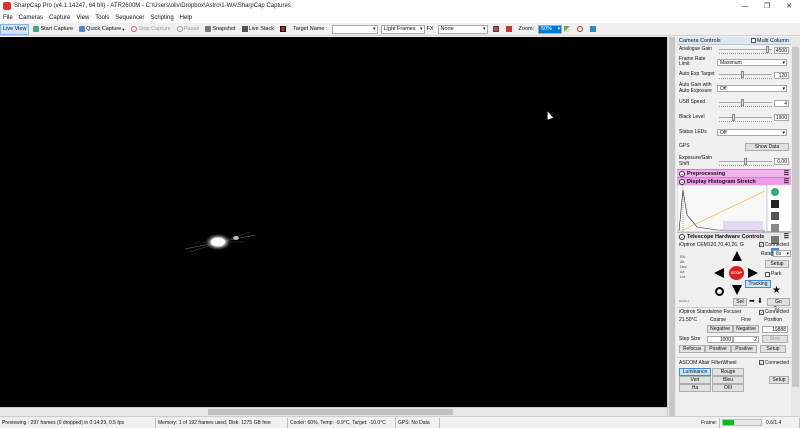 Image resolution: width=800 pixels, height=428 pixels. Describe the element at coordinates (718, 349) in the screenshot. I see `coarse-positive-button: Positive` at that location.